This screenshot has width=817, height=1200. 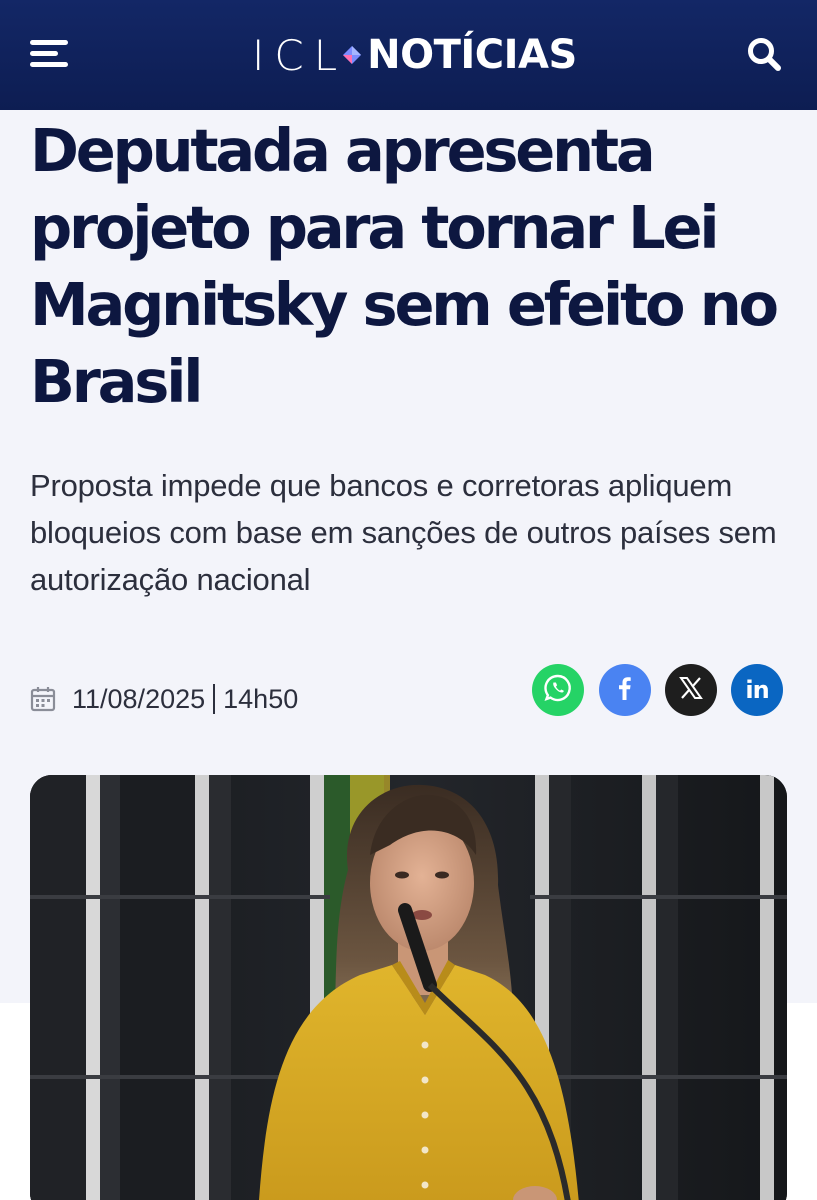 What do you see at coordinates (352, 55) in the screenshot?
I see `logo-mark-icon` at bounding box center [352, 55].